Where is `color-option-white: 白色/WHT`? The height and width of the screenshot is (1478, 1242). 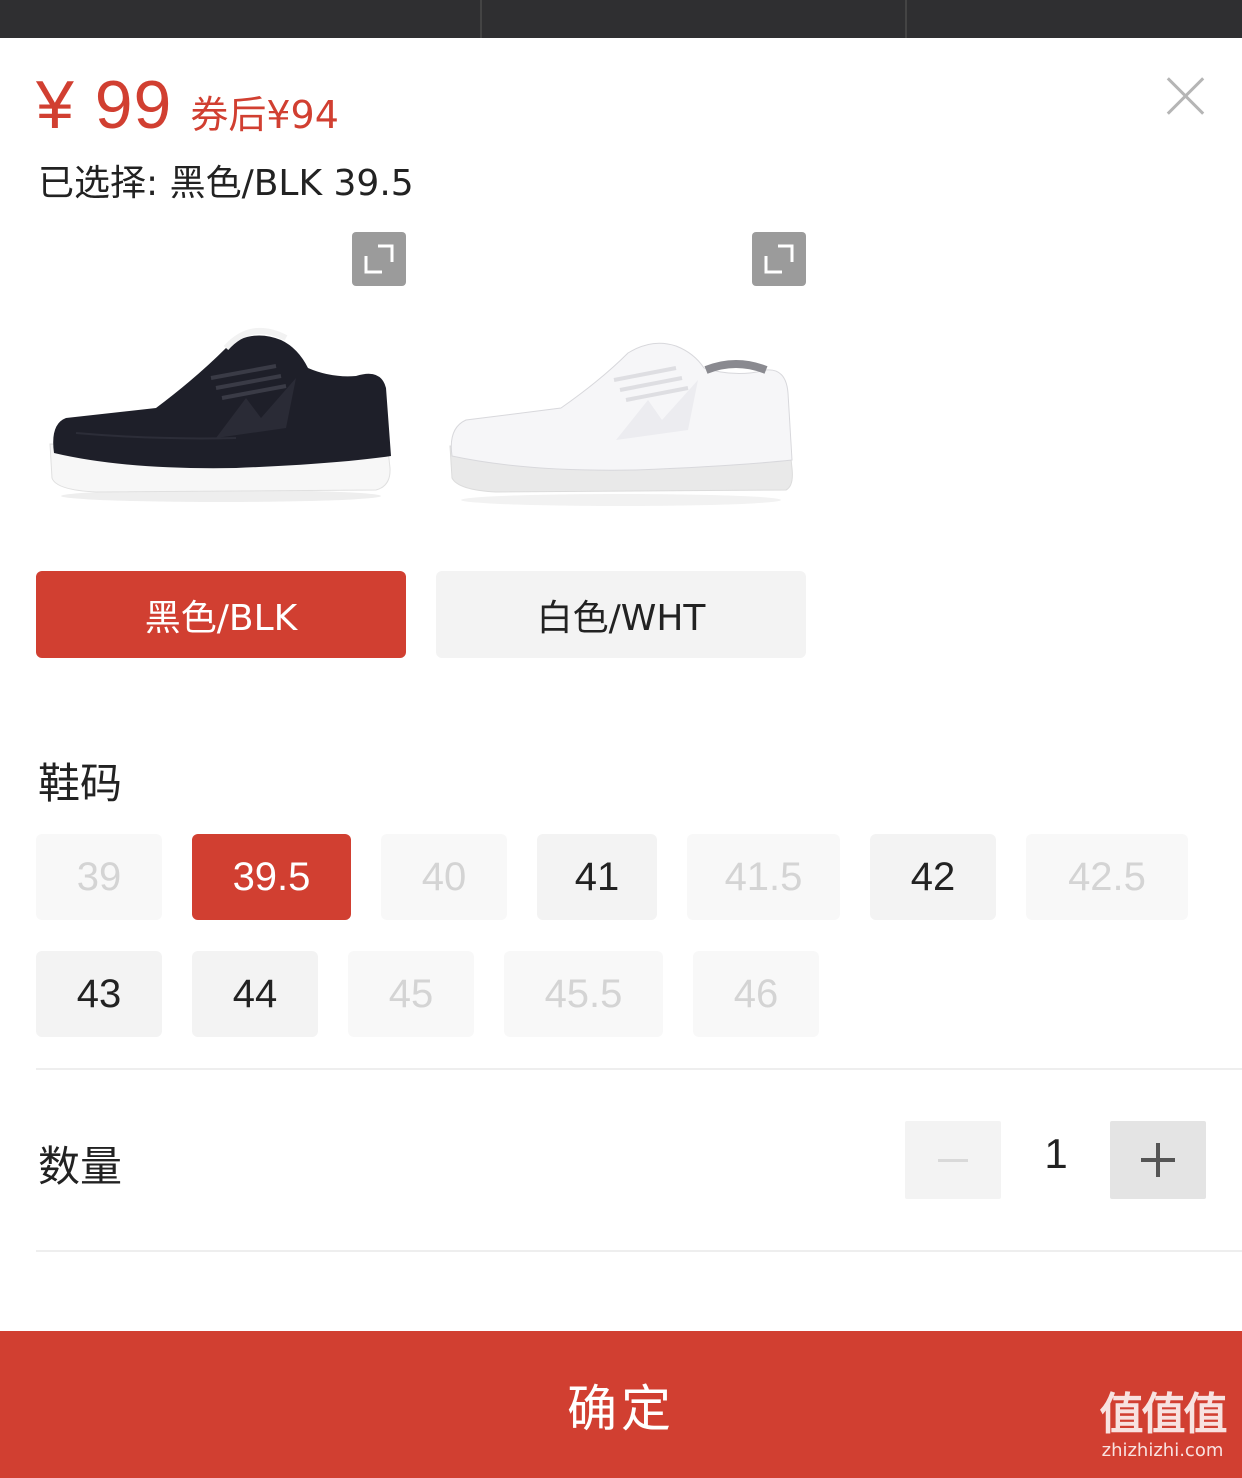
color-option-white: 白色/WHT is located at coordinates (621, 614).